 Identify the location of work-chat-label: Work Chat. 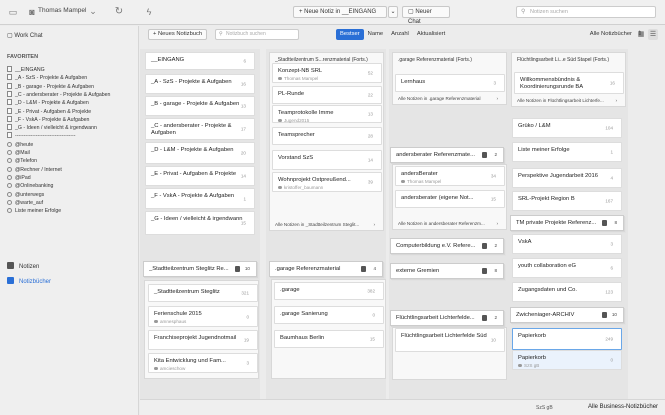
(28, 36).